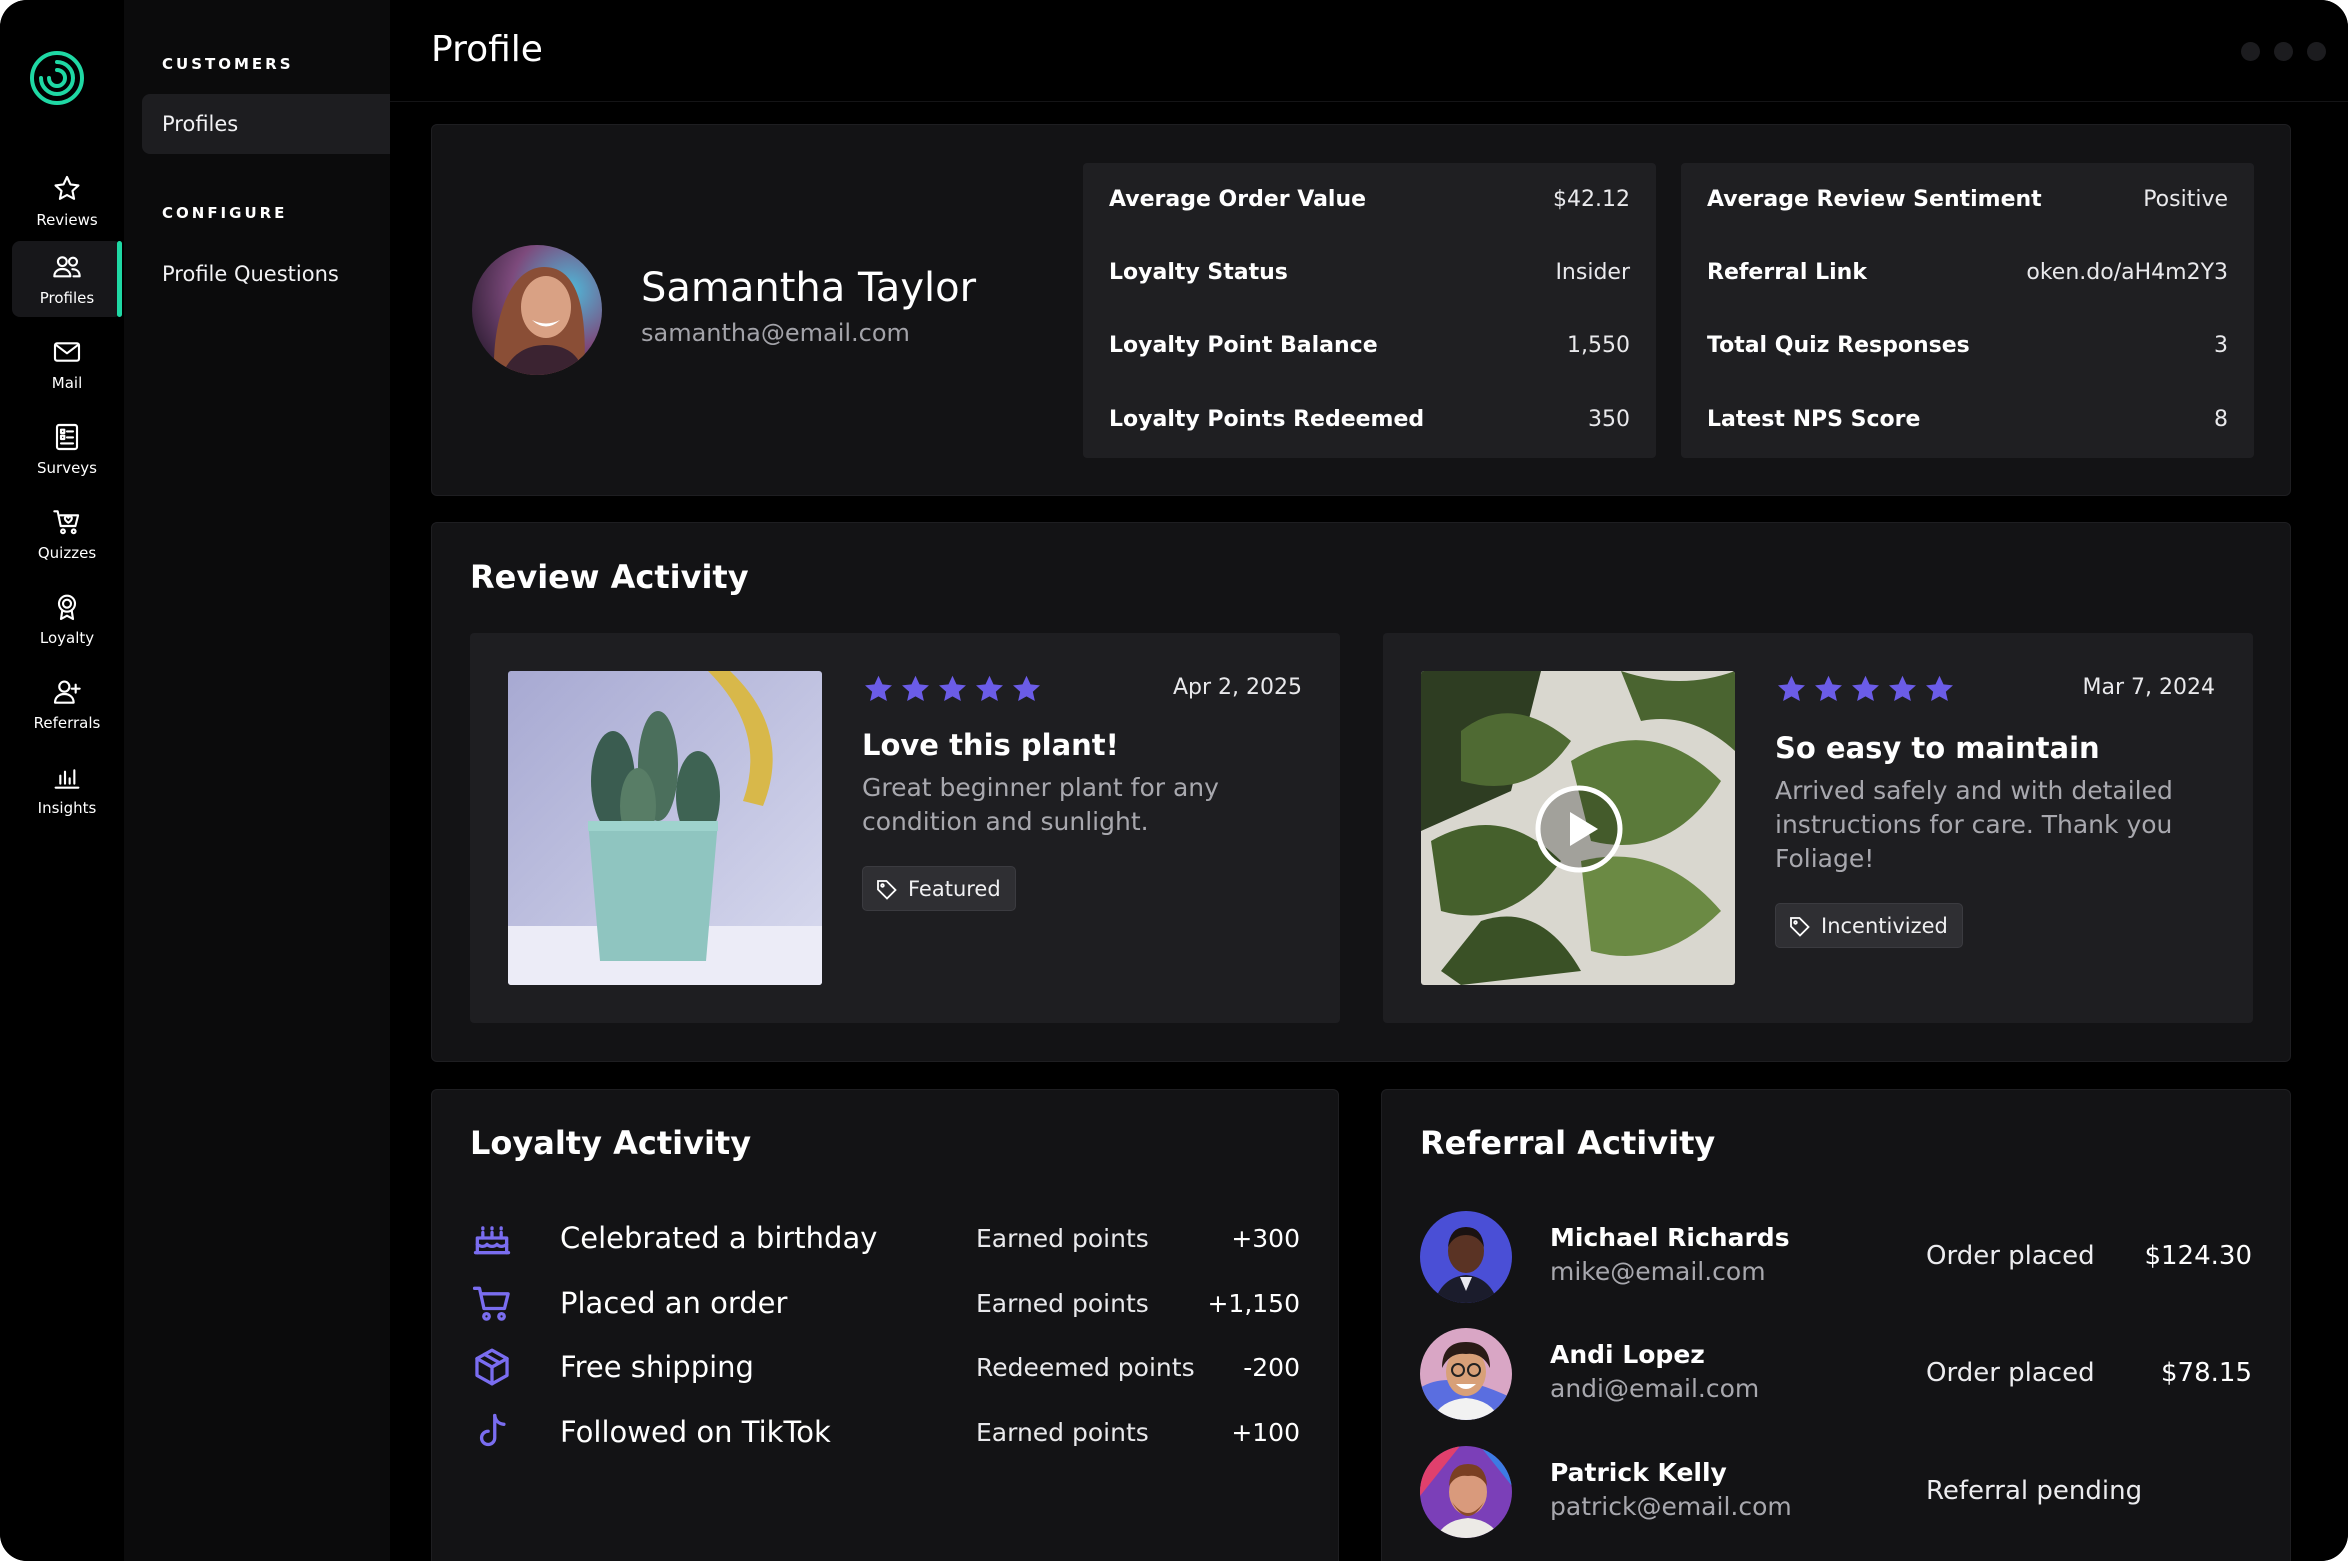  I want to click on tiktok-icon, so click(492, 1430).